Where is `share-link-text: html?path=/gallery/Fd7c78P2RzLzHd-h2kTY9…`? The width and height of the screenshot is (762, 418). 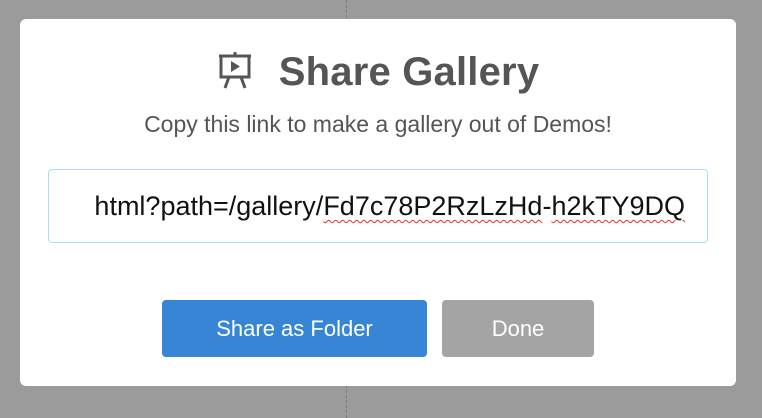
share-link-text: html?path=/gallery/Fd7c78P2RzLzHd-h2kTY9… is located at coordinates (389, 206).